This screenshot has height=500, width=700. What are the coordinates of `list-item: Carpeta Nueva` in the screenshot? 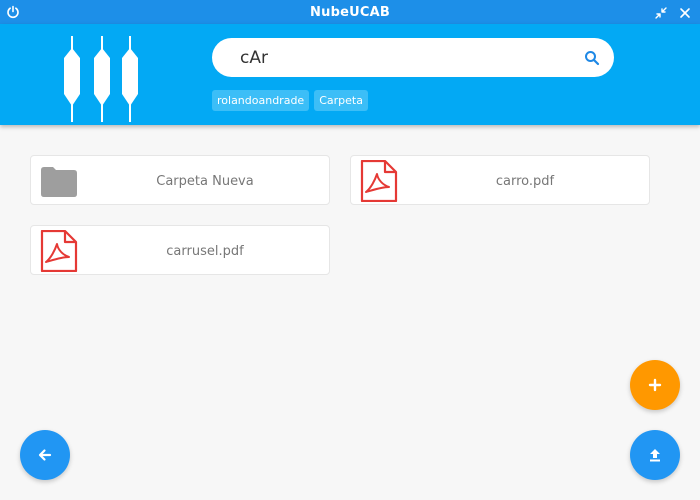 It's located at (180, 180).